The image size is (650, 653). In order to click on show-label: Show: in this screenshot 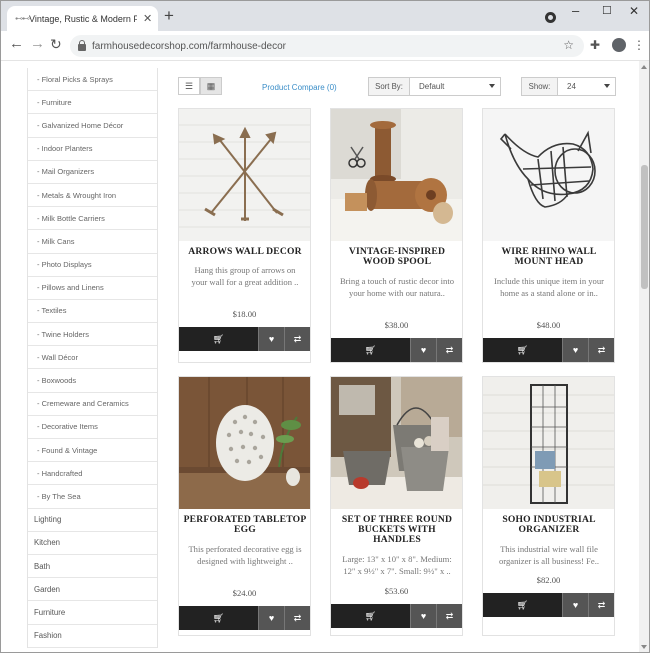, I will do `click(539, 86)`.